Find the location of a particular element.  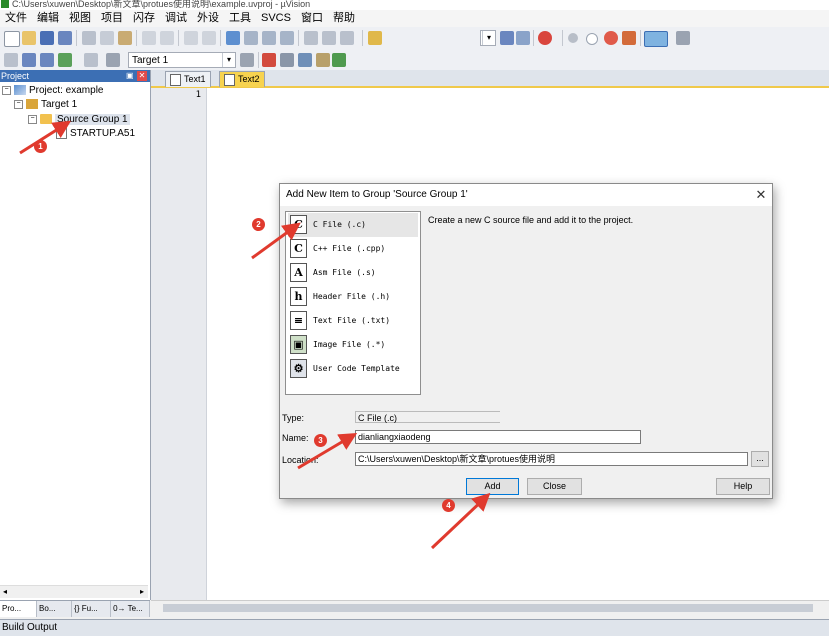

annotation-badge-4: 4 is located at coordinates (448, 505).